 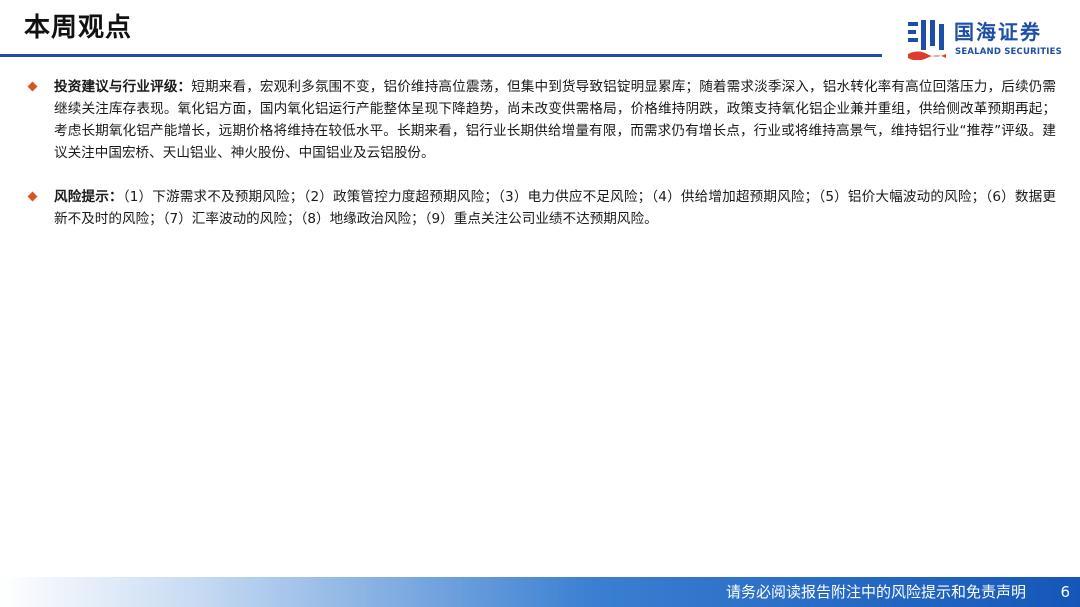 What do you see at coordinates (1065, 592) in the screenshot?
I see `page-number: 6` at bounding box center [1065, 592].